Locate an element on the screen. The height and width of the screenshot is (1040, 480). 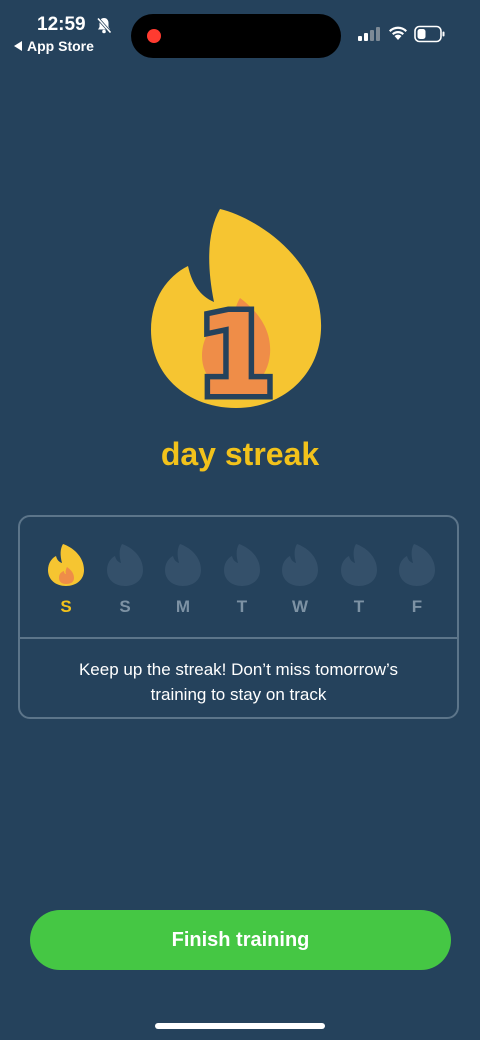
back-to-app-store: App Store is located at coordinates (54, 46).